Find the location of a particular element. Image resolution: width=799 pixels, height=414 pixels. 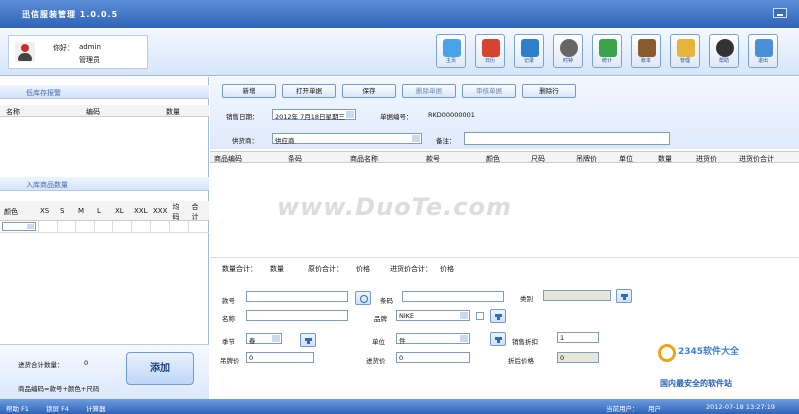

toolbar-help-button: 帮助 is located at coordinates (724, 51).